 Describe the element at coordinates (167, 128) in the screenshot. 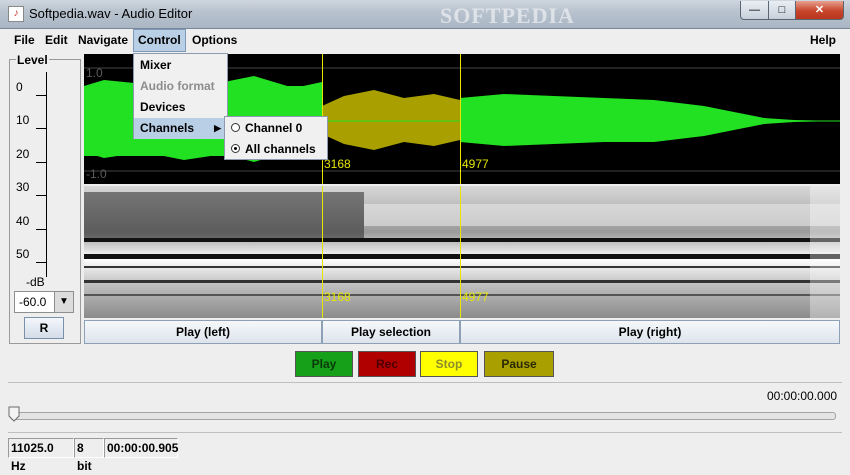

I see `menu-item-channels-label: Channels` at that location.